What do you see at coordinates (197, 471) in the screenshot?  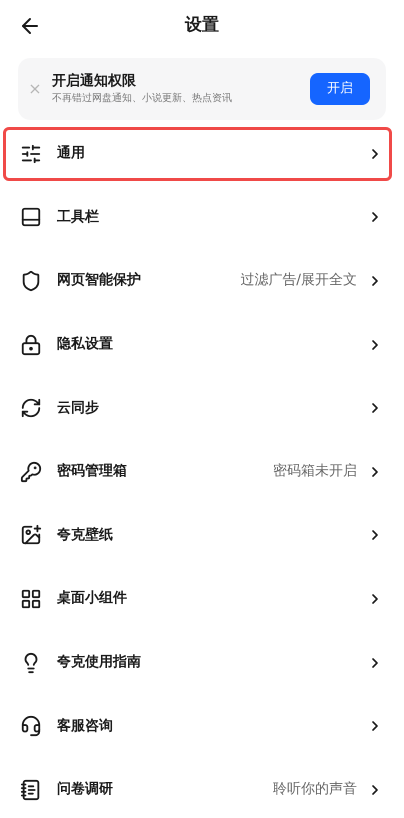 I see `settings-row: 密码管理箱 密码箱未开启` at bounding box center [197, 471].